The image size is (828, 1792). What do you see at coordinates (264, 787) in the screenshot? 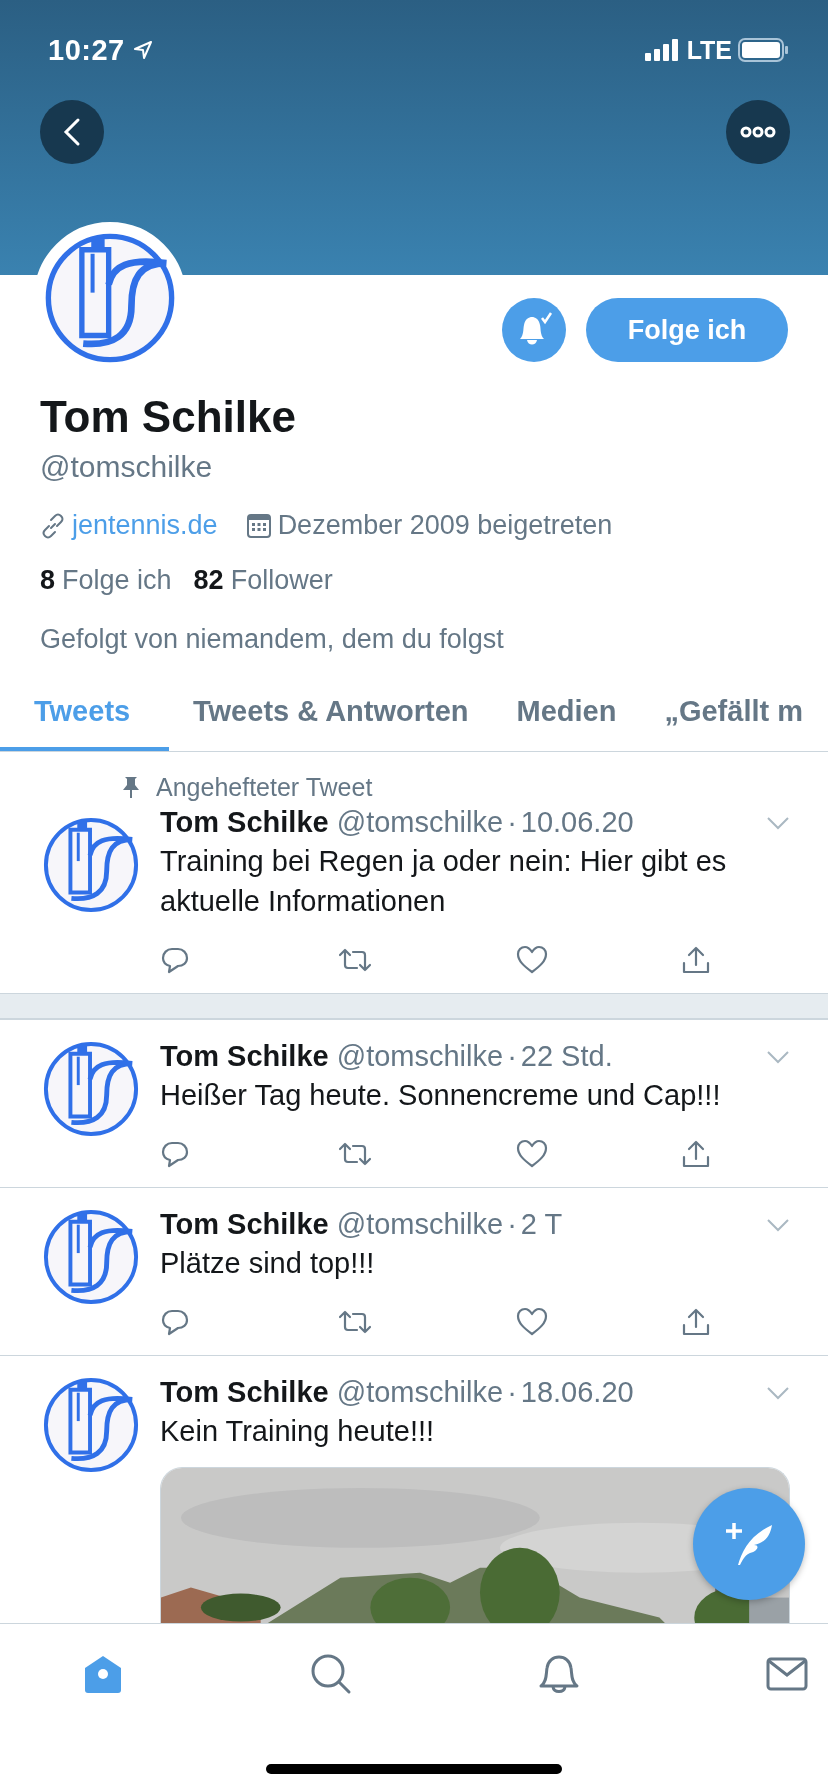
I see `pinned-label: Angehefteter Tweet` at bounding box center [264, 787].